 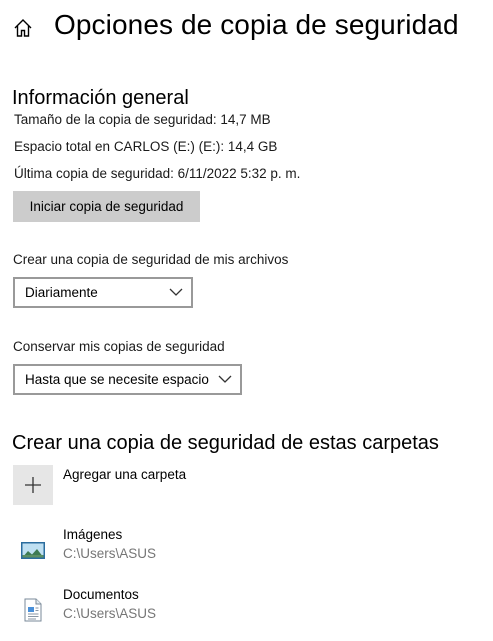 I want to click on folder-name: Documentos, so click(x=101, y=594).